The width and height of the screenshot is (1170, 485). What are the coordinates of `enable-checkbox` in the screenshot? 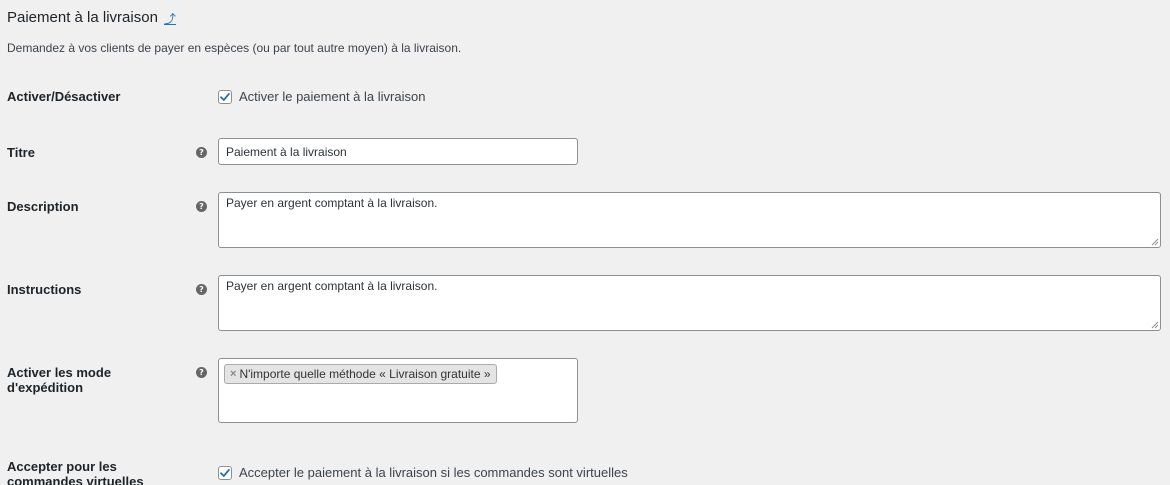 It's located at (225, 96).